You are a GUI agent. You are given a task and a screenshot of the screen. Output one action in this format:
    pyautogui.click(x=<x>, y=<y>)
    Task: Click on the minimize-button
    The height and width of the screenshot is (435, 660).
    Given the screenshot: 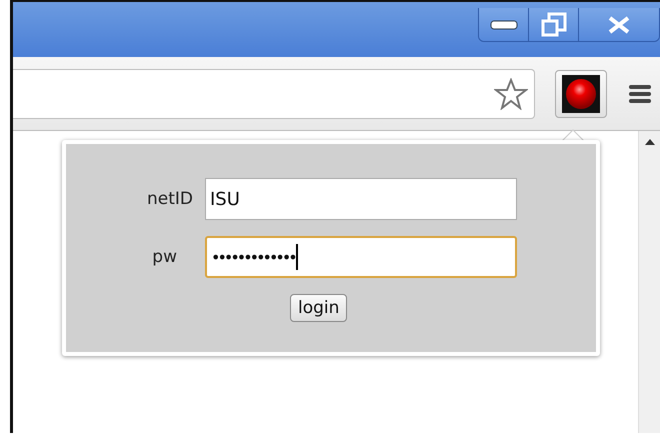 What is the action you would take?
    pyautogui.click(x=504, y=24)
    